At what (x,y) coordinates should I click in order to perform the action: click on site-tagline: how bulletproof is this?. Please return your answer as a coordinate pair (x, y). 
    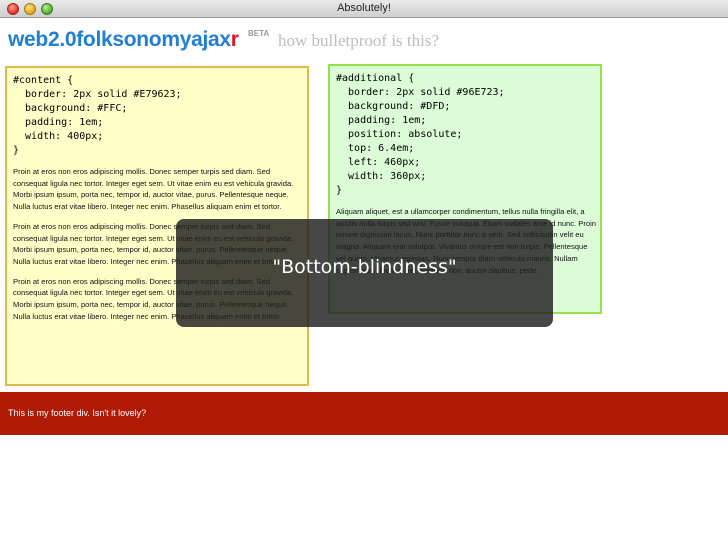
    Looking at the image, I should click on (359, 40).